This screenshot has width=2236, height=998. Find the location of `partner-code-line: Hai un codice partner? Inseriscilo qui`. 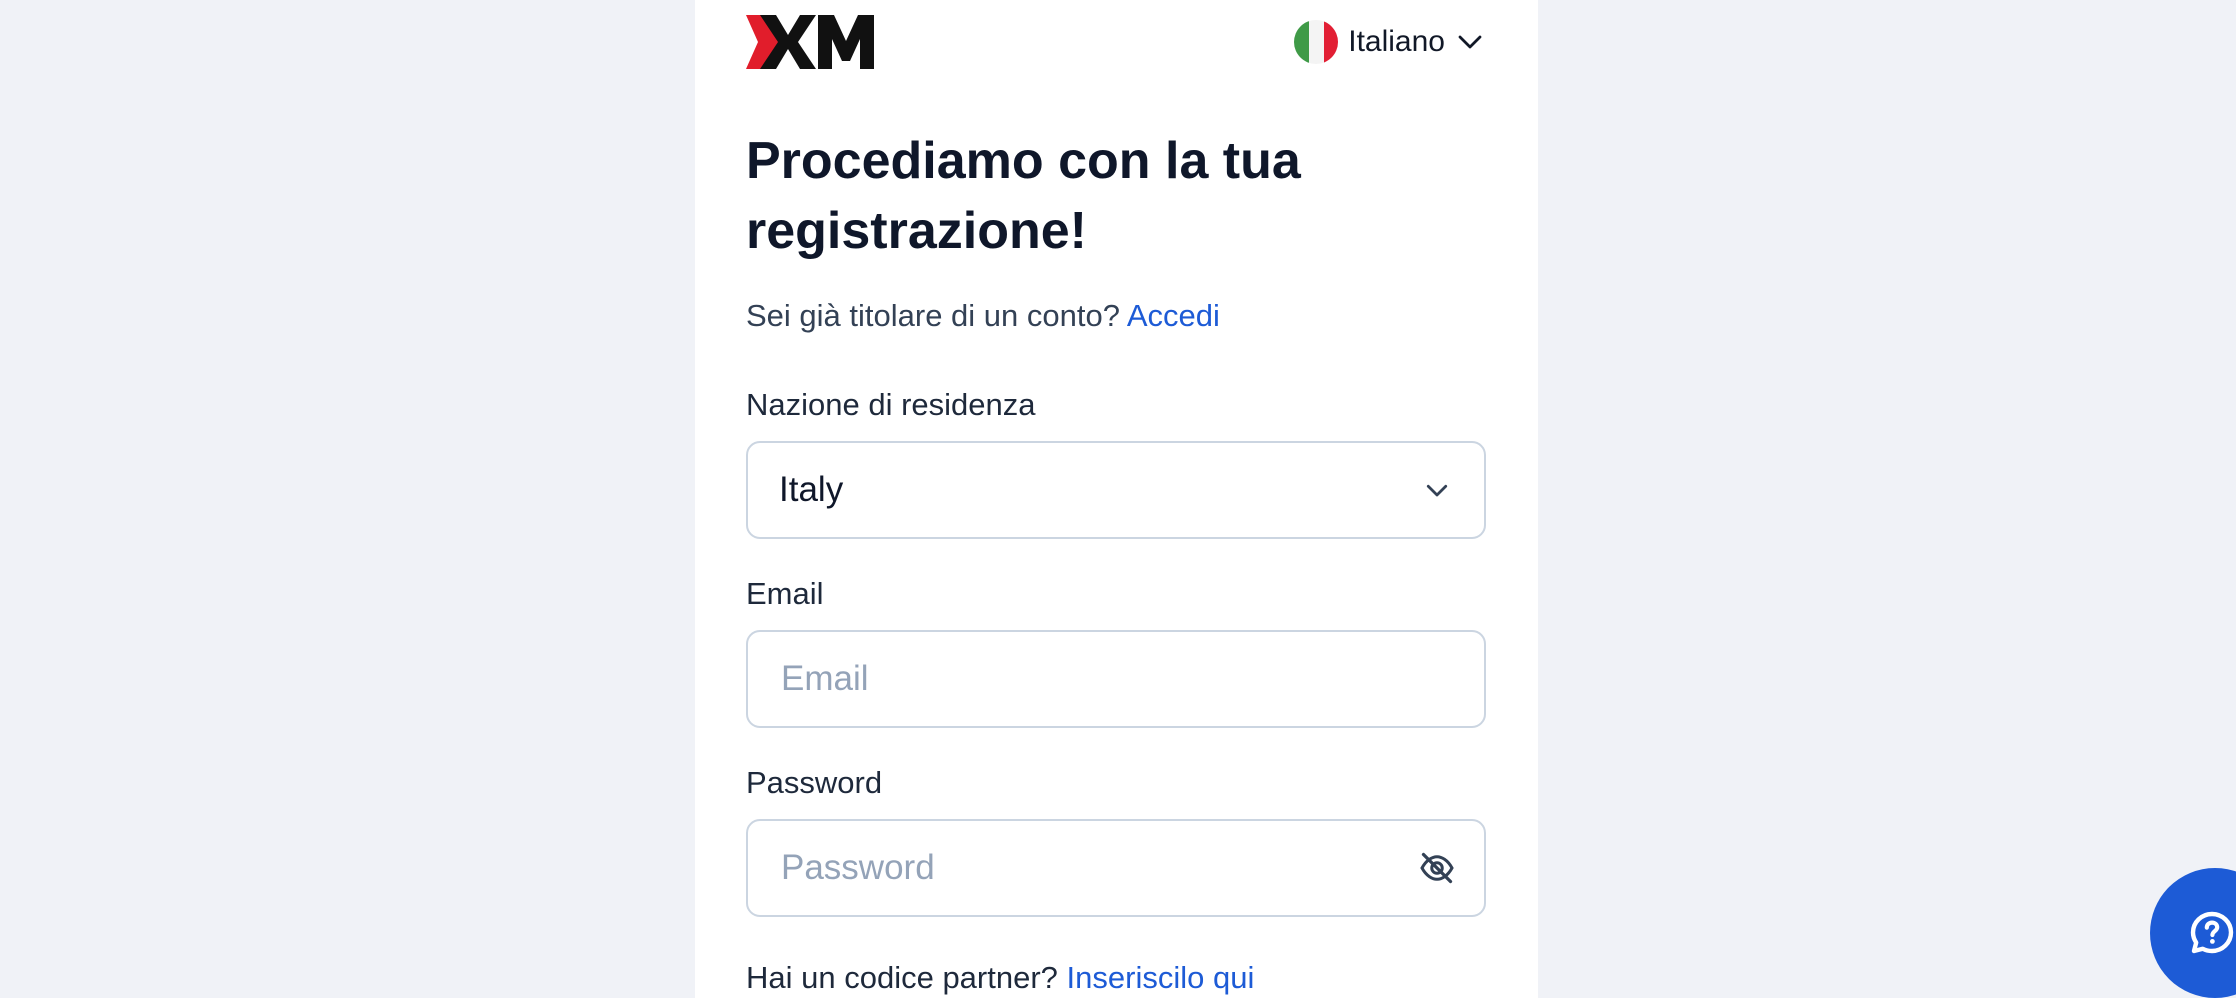

partner-code-line: Hai un codice partner? Inseriscilo qui is located at coordinates (1000, 978).